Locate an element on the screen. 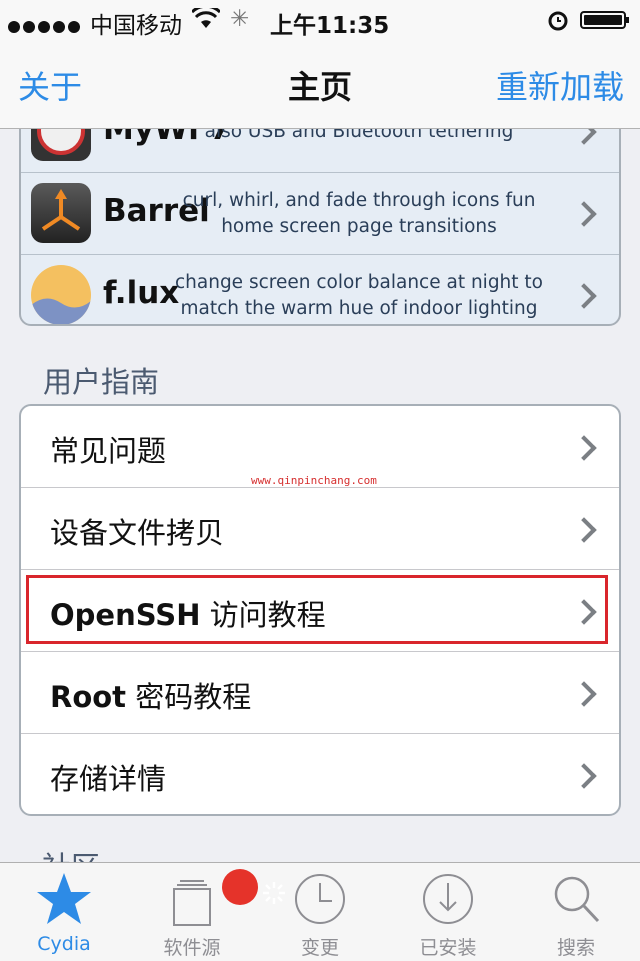 The image size is (640, 961). clock-icon is located at coordinates (320, 899).